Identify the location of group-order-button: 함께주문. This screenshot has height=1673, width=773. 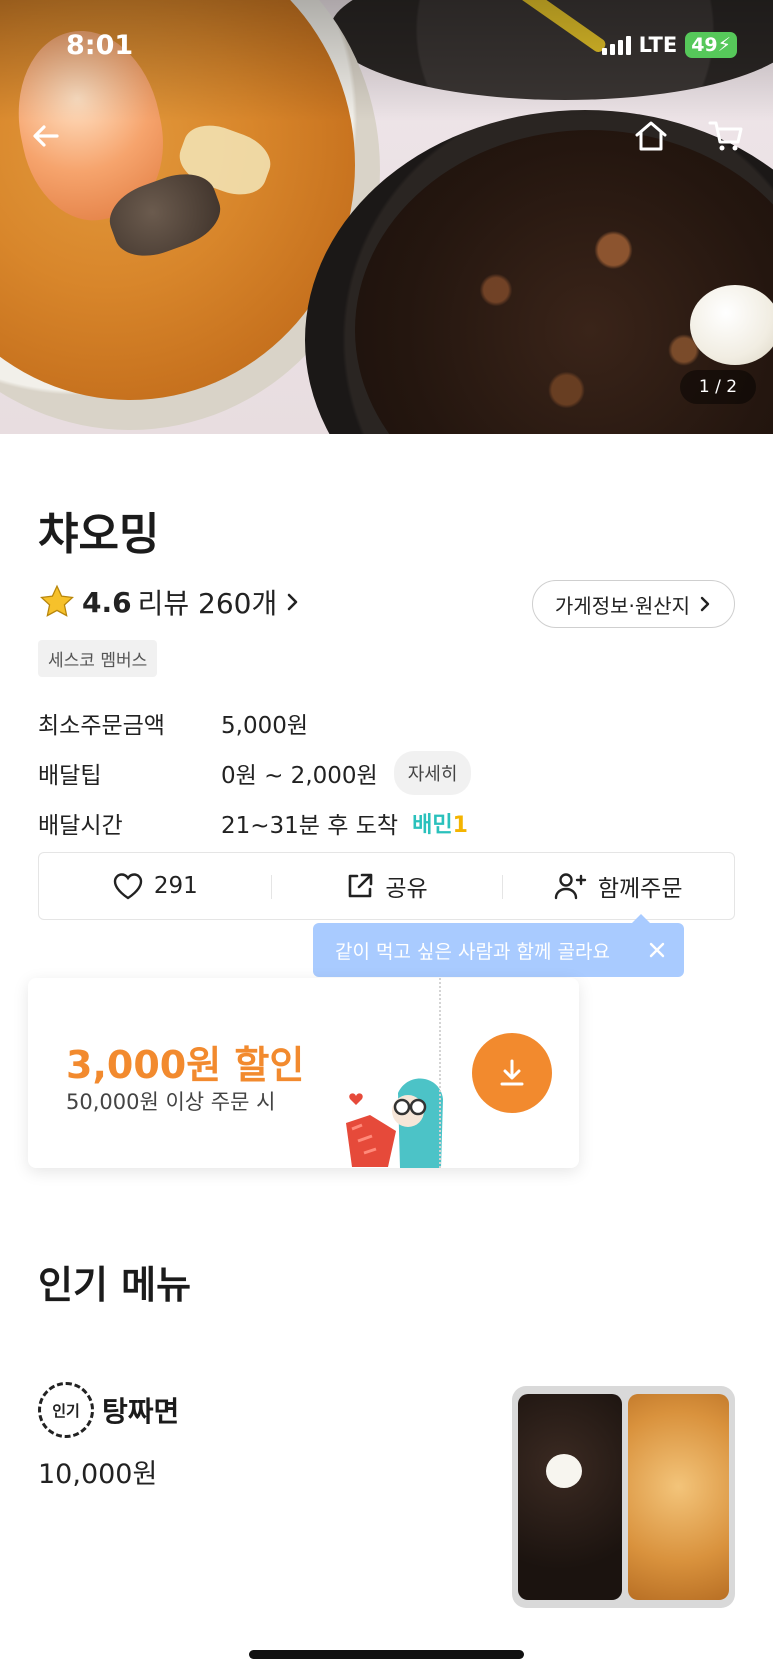
(618, 886).